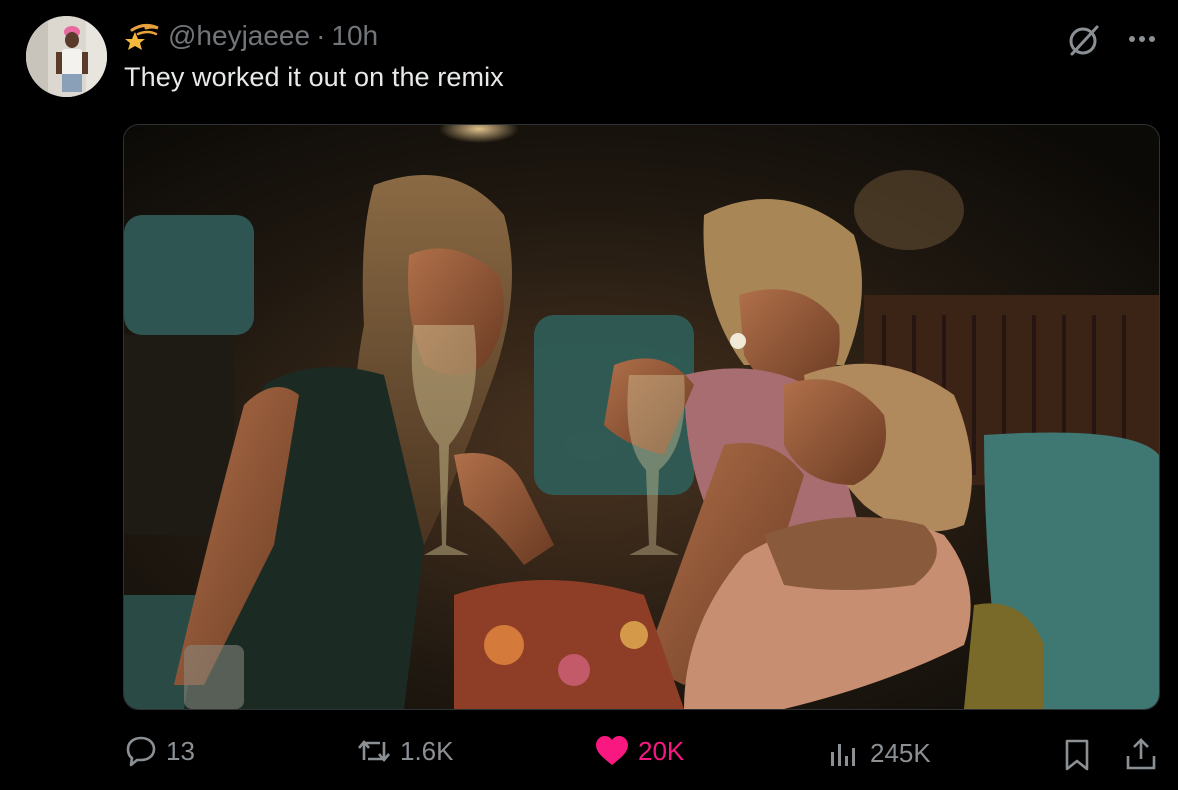 Image resolution: width=1178 pixels, height=790 pixels. I want to click on post-header: @heyjaeee · 10h, so click(251, 36).